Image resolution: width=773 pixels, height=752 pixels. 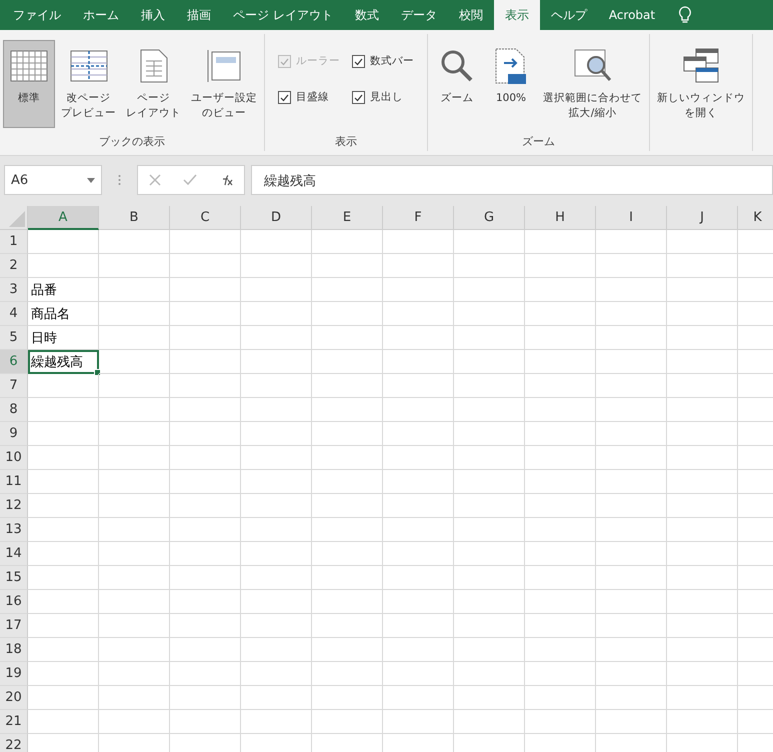 I want to click on table-cell: 商品名, so click(x=63, y=314).